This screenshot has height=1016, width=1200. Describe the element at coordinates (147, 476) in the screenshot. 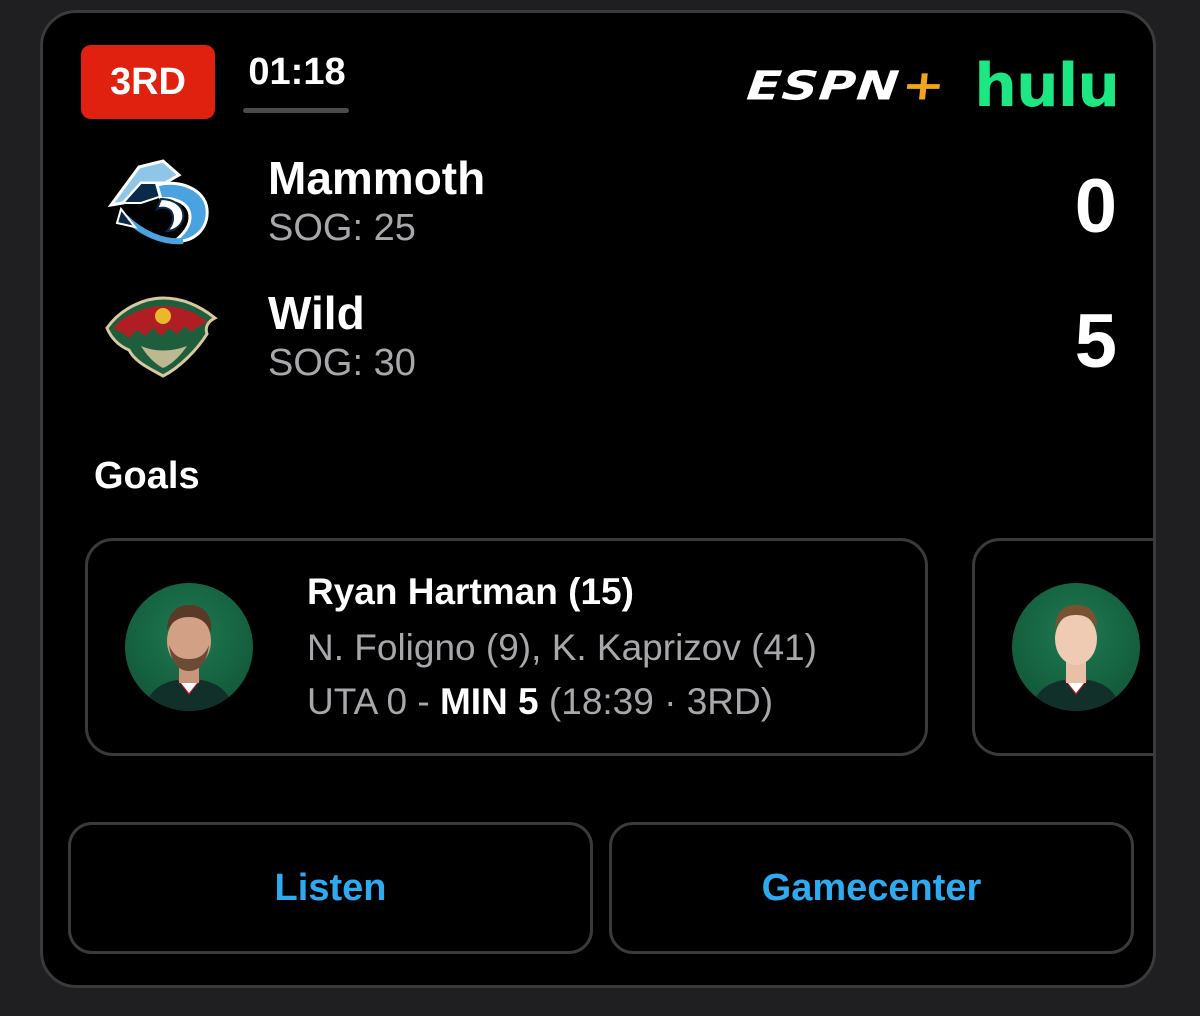

I see `goals-heading: Goals` at that location.